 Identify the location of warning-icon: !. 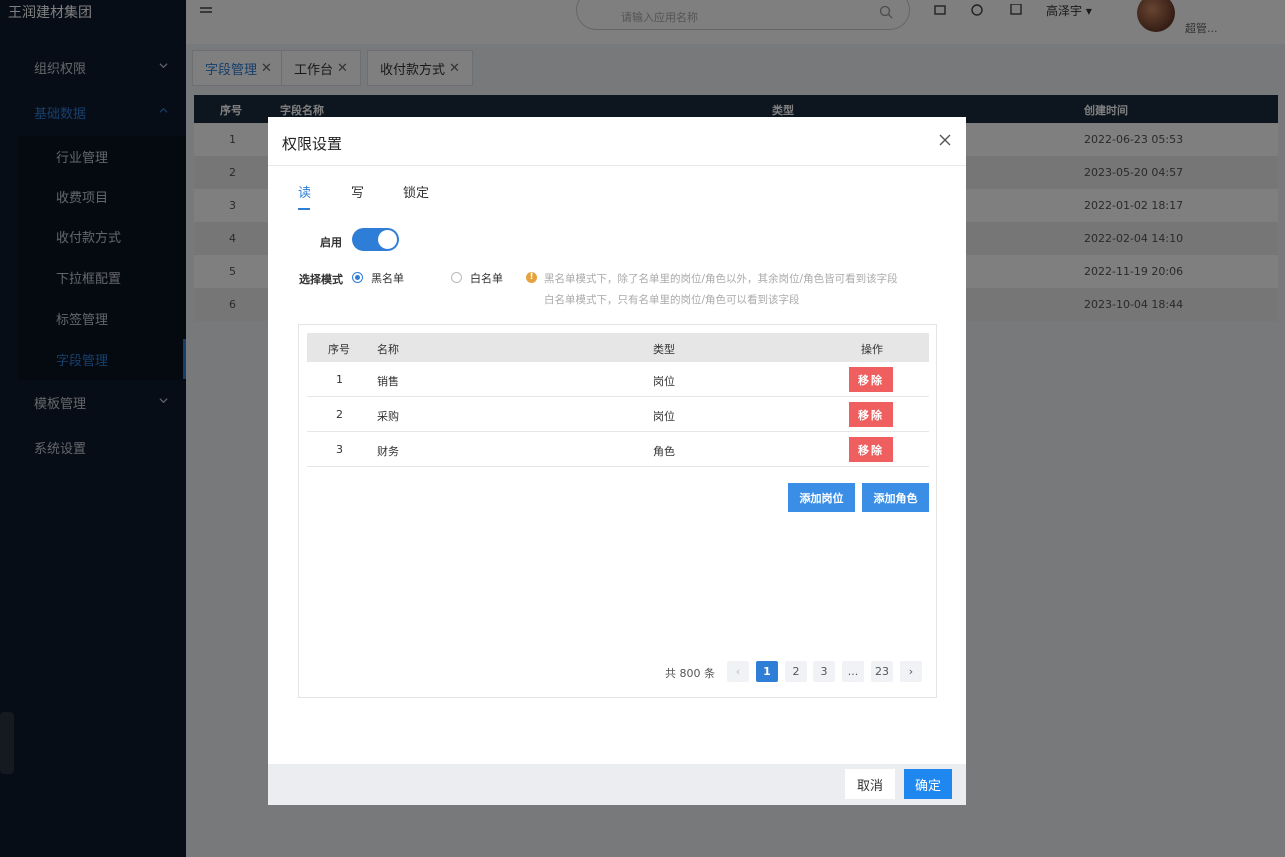
(531, 277).